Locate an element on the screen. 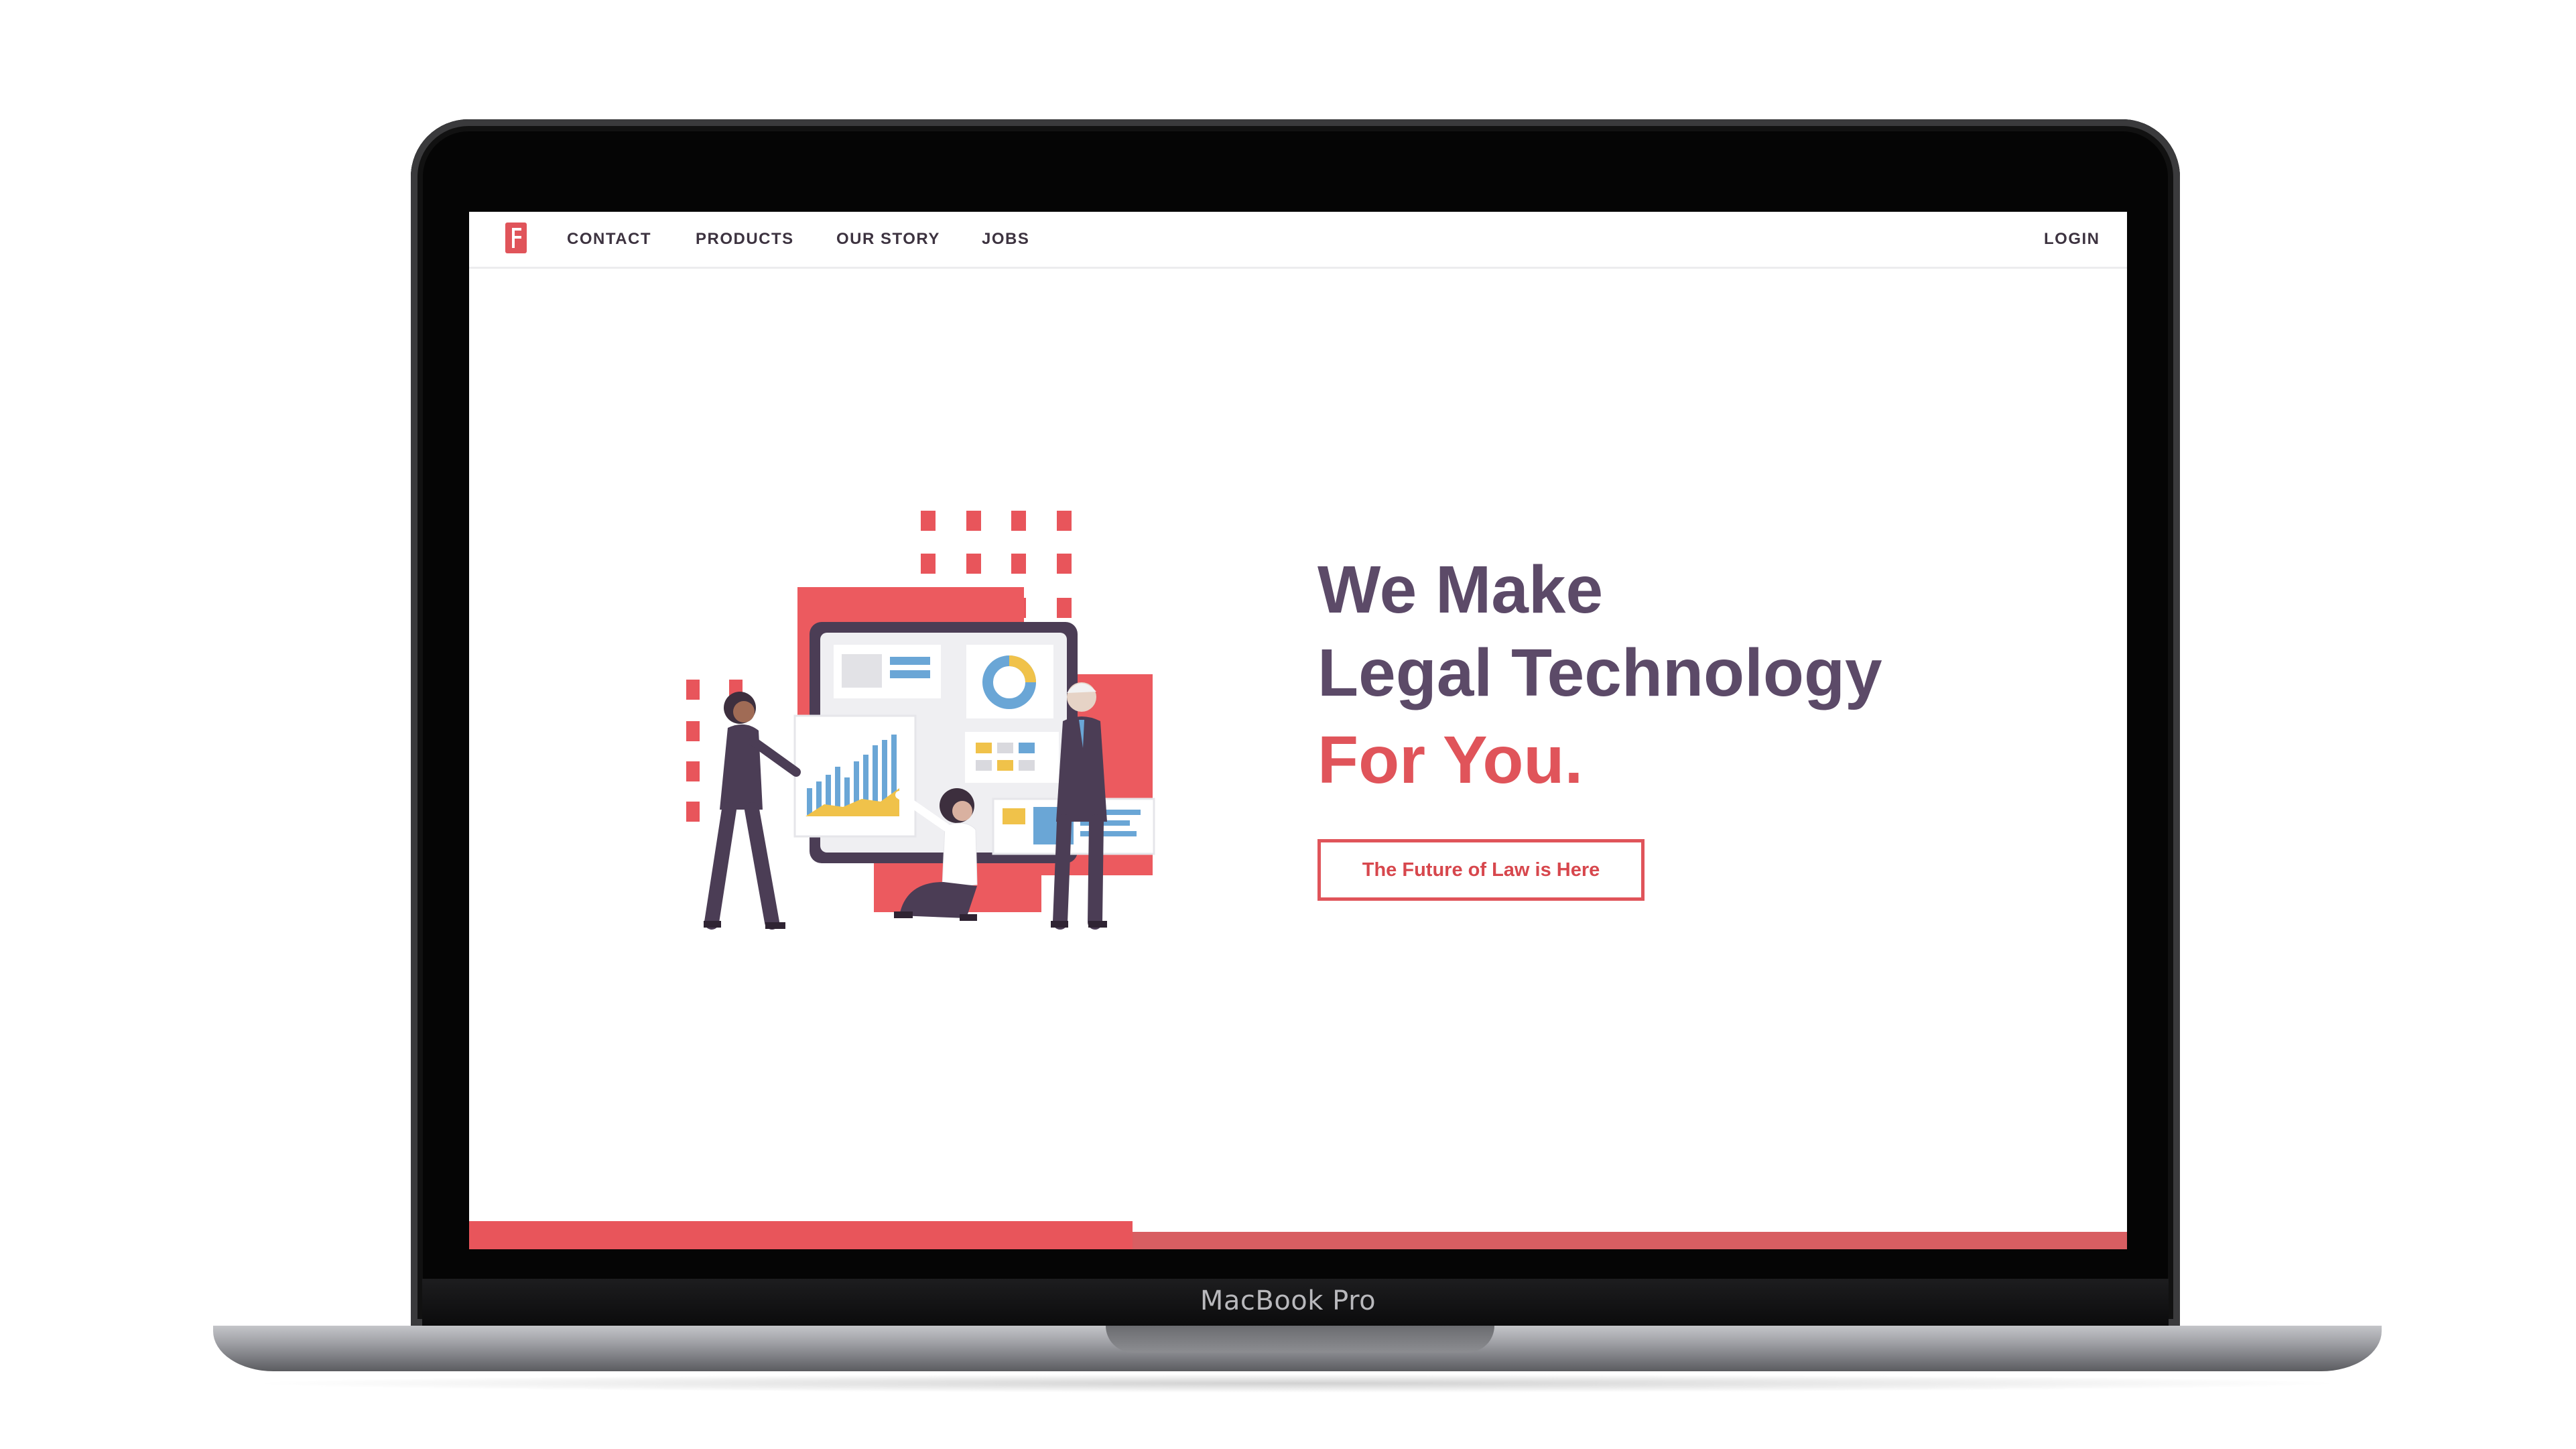 The width and height of the screenshot is (2576, 1449). nav-our-story: OUR STORY is located at coordinates (888, 240).